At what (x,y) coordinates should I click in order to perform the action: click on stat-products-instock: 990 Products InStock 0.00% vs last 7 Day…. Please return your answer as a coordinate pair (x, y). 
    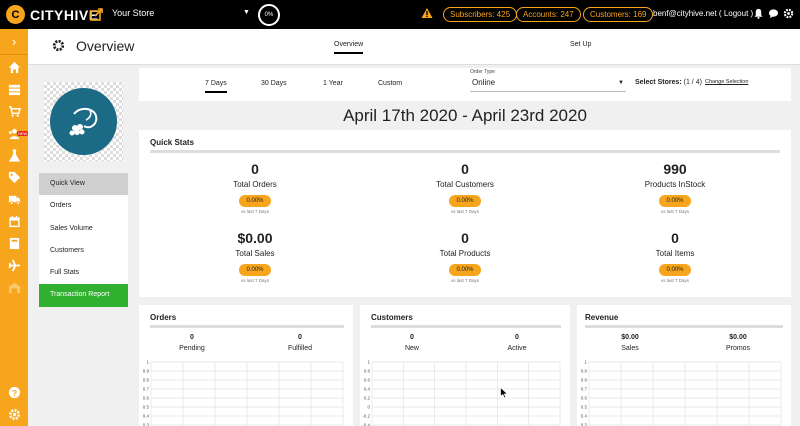
    Looking at the image, I should click on (675, 187).